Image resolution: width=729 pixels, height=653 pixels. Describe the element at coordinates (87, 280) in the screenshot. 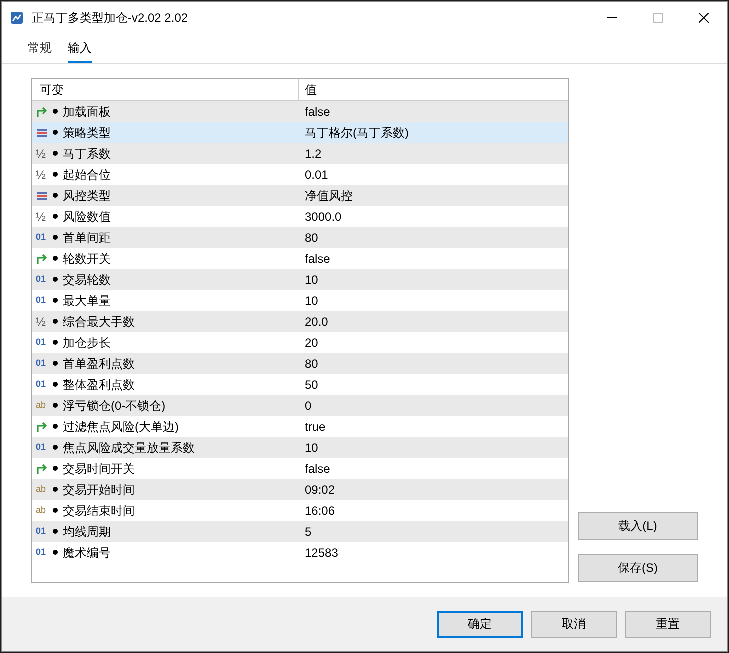

I see `parameter-name: 交易轮数` at that location.